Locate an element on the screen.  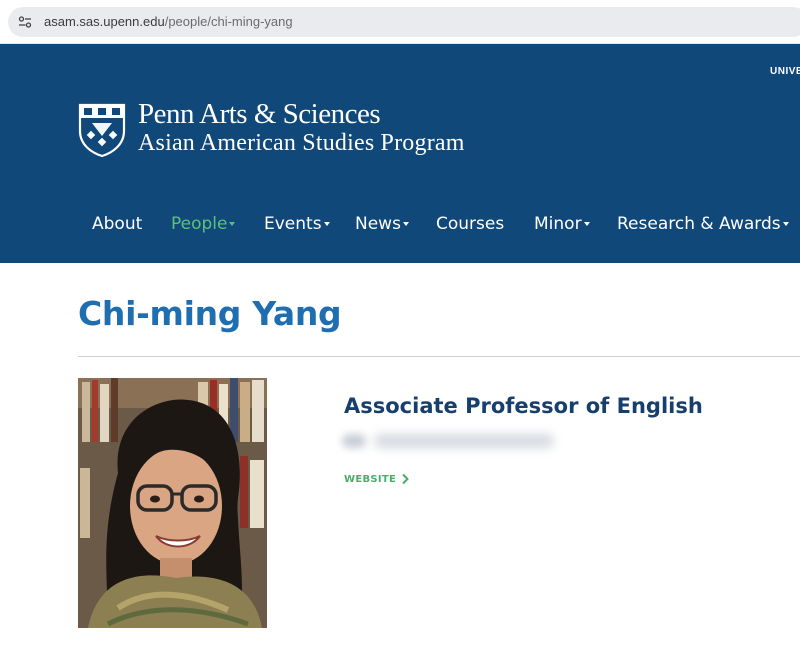
title-divider is located at coordinates (439, 356).